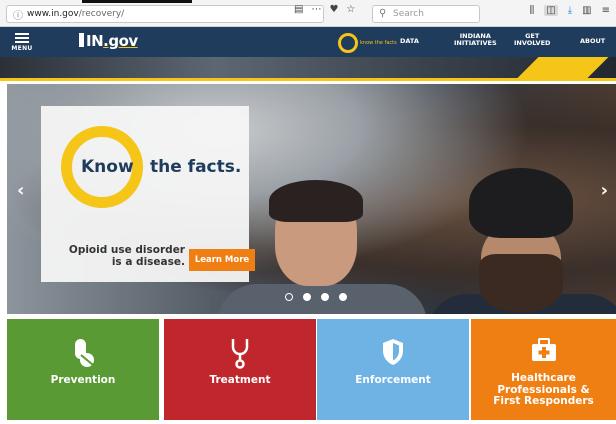  What do you see at coordinates (240, 369) in the screenshot?
I see `tile-treatment: Treatment` at bounding box center [240, 369].